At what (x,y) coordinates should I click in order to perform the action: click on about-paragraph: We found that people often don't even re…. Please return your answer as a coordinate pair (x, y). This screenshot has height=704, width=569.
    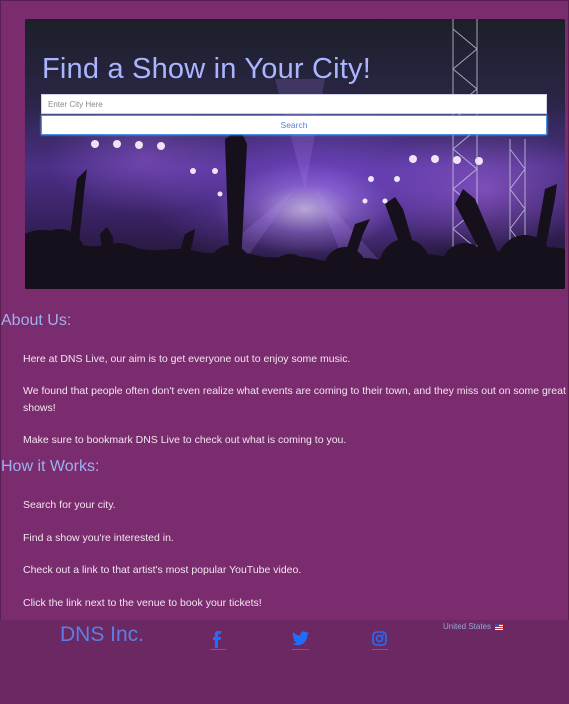
    Looking at the image, I should click on (294, 399).